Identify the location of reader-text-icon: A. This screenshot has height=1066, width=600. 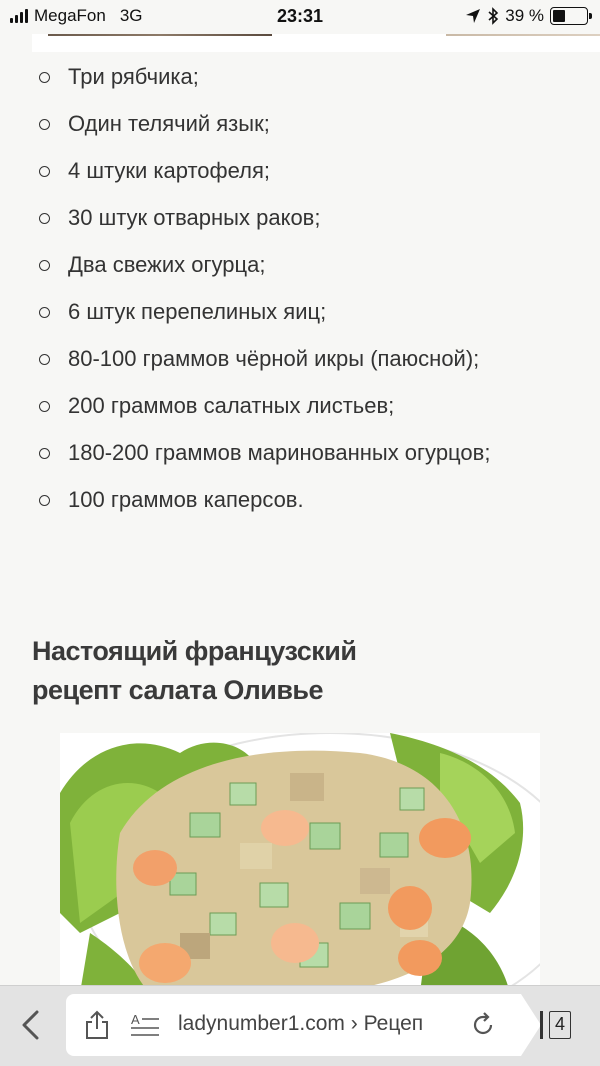
(145, 1025).